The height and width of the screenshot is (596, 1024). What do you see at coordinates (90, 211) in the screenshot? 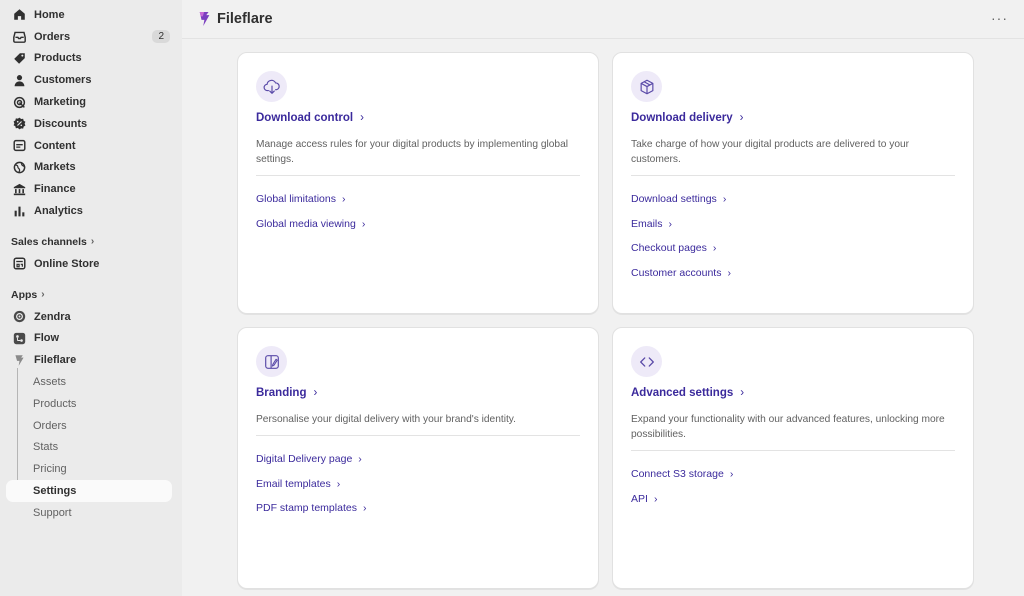
I see `sidebar-item-analytics: Analytics` at bounding box center [90, 211].